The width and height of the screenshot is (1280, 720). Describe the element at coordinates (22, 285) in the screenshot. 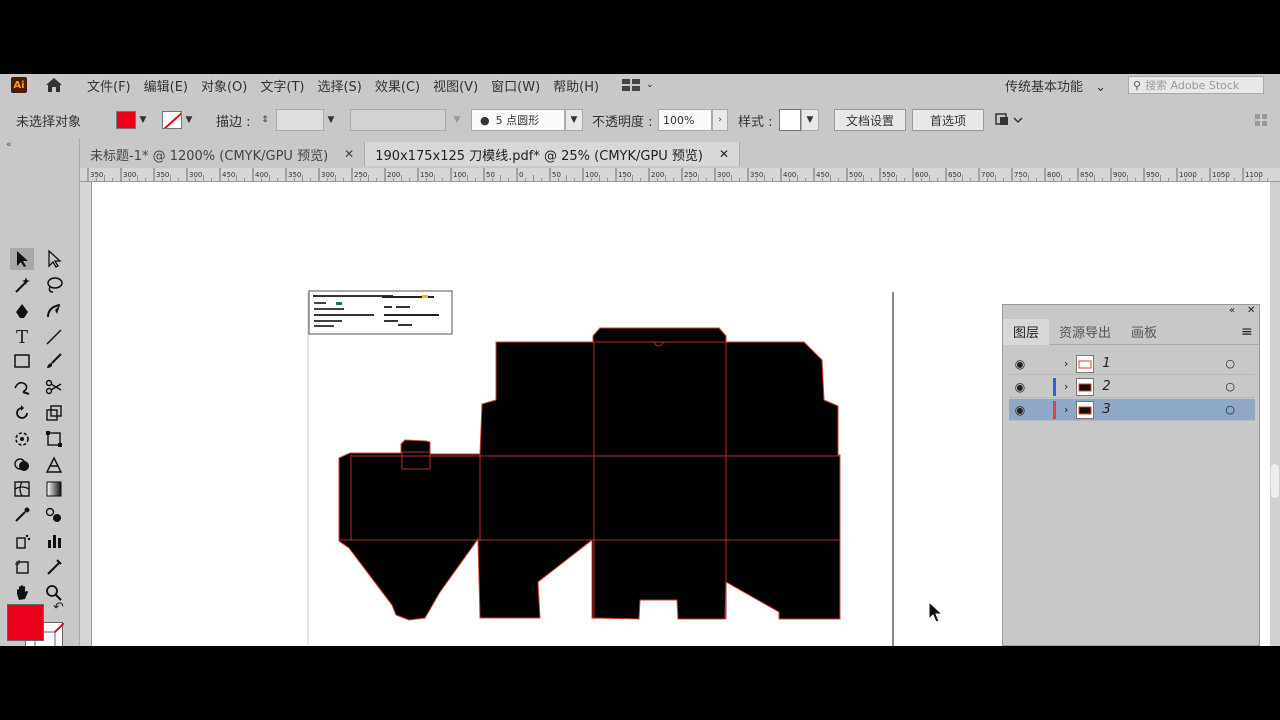

I see `magic-wand-icon` at that location.